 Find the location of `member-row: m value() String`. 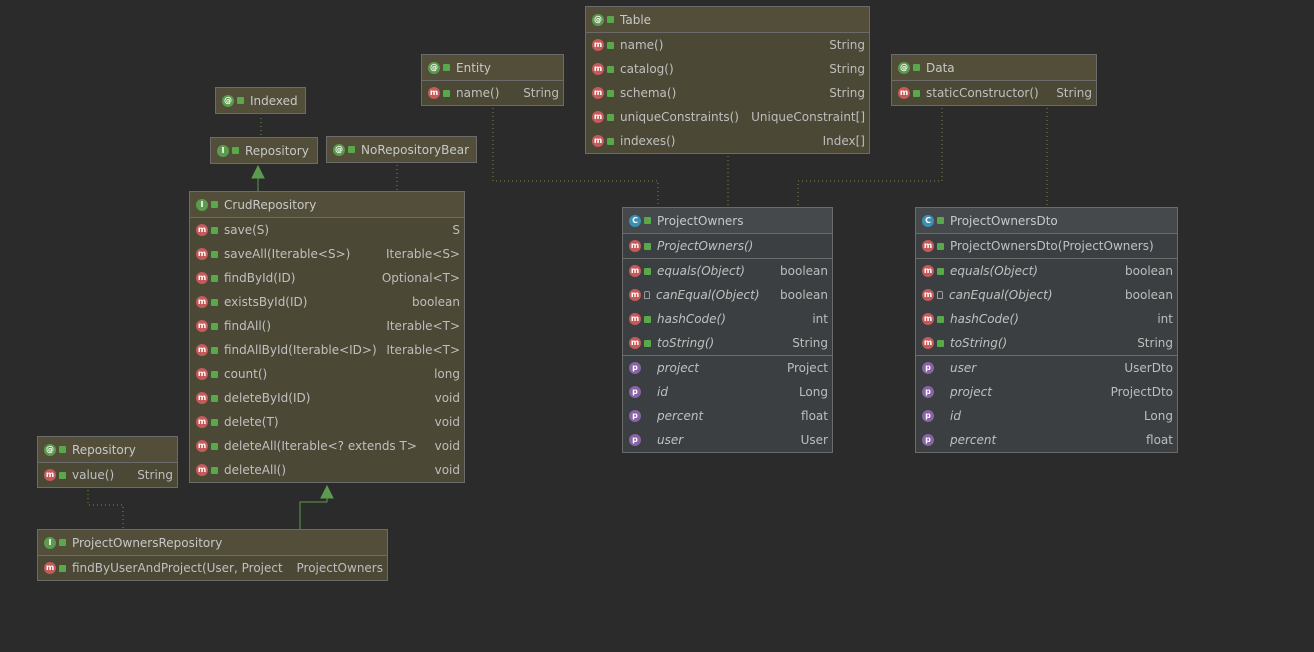

member-row: m value() String is located at coordinates (107, 475).